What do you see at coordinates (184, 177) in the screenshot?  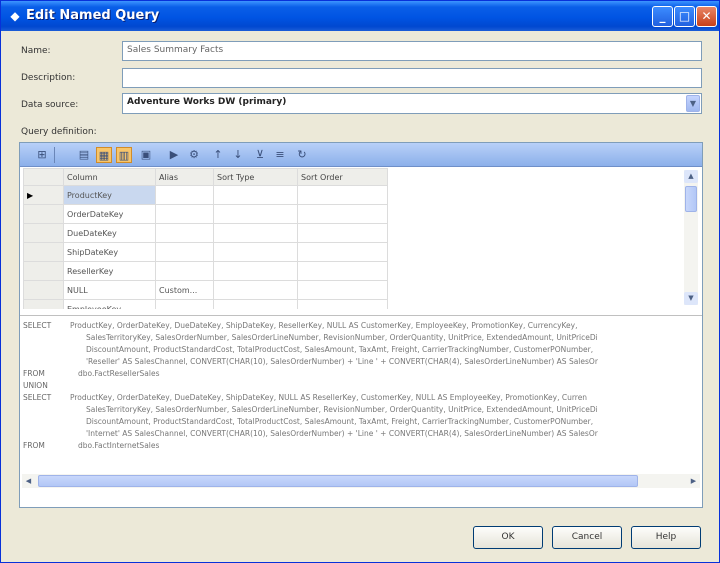 I see `grid-header-alias: Alias` at bounding box center [184, 177].